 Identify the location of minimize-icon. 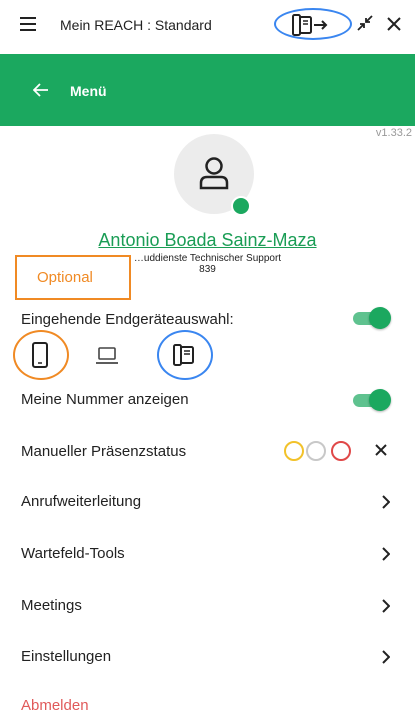
(365, 23).